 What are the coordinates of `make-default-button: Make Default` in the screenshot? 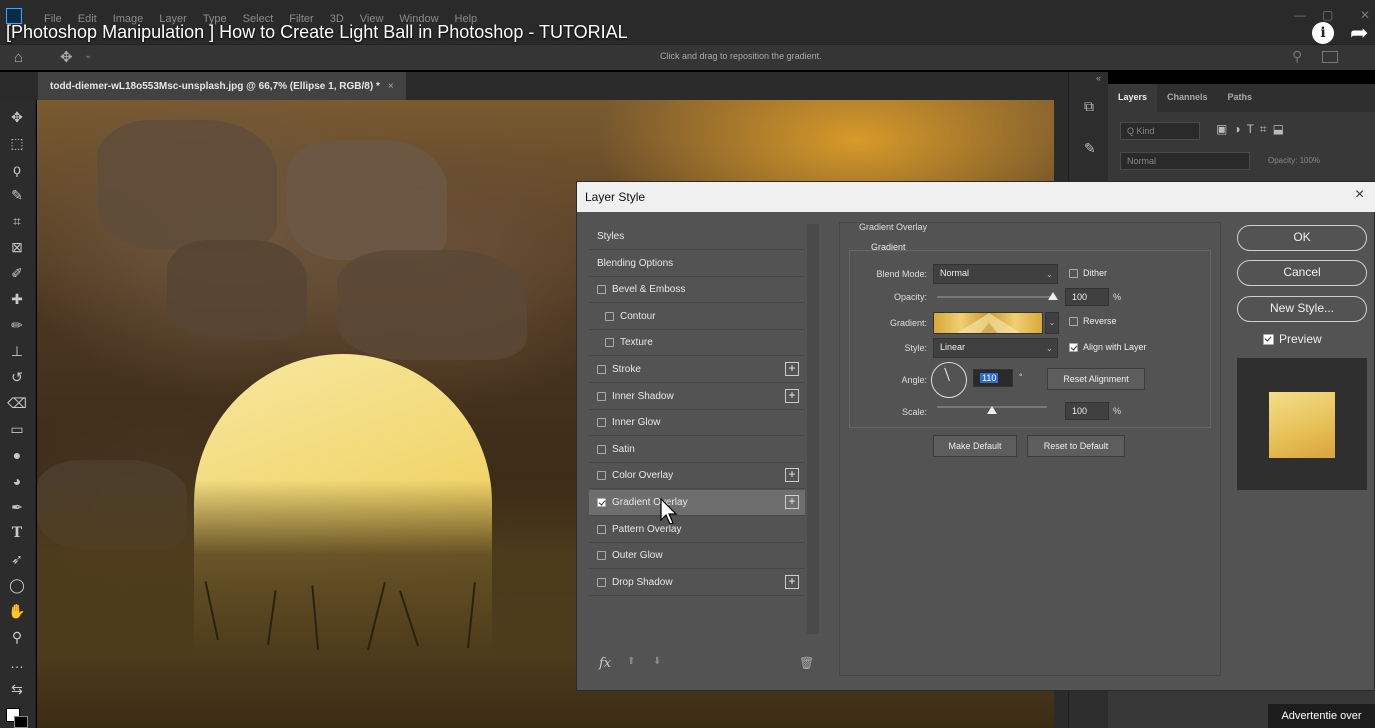 It's located at (975, 446).